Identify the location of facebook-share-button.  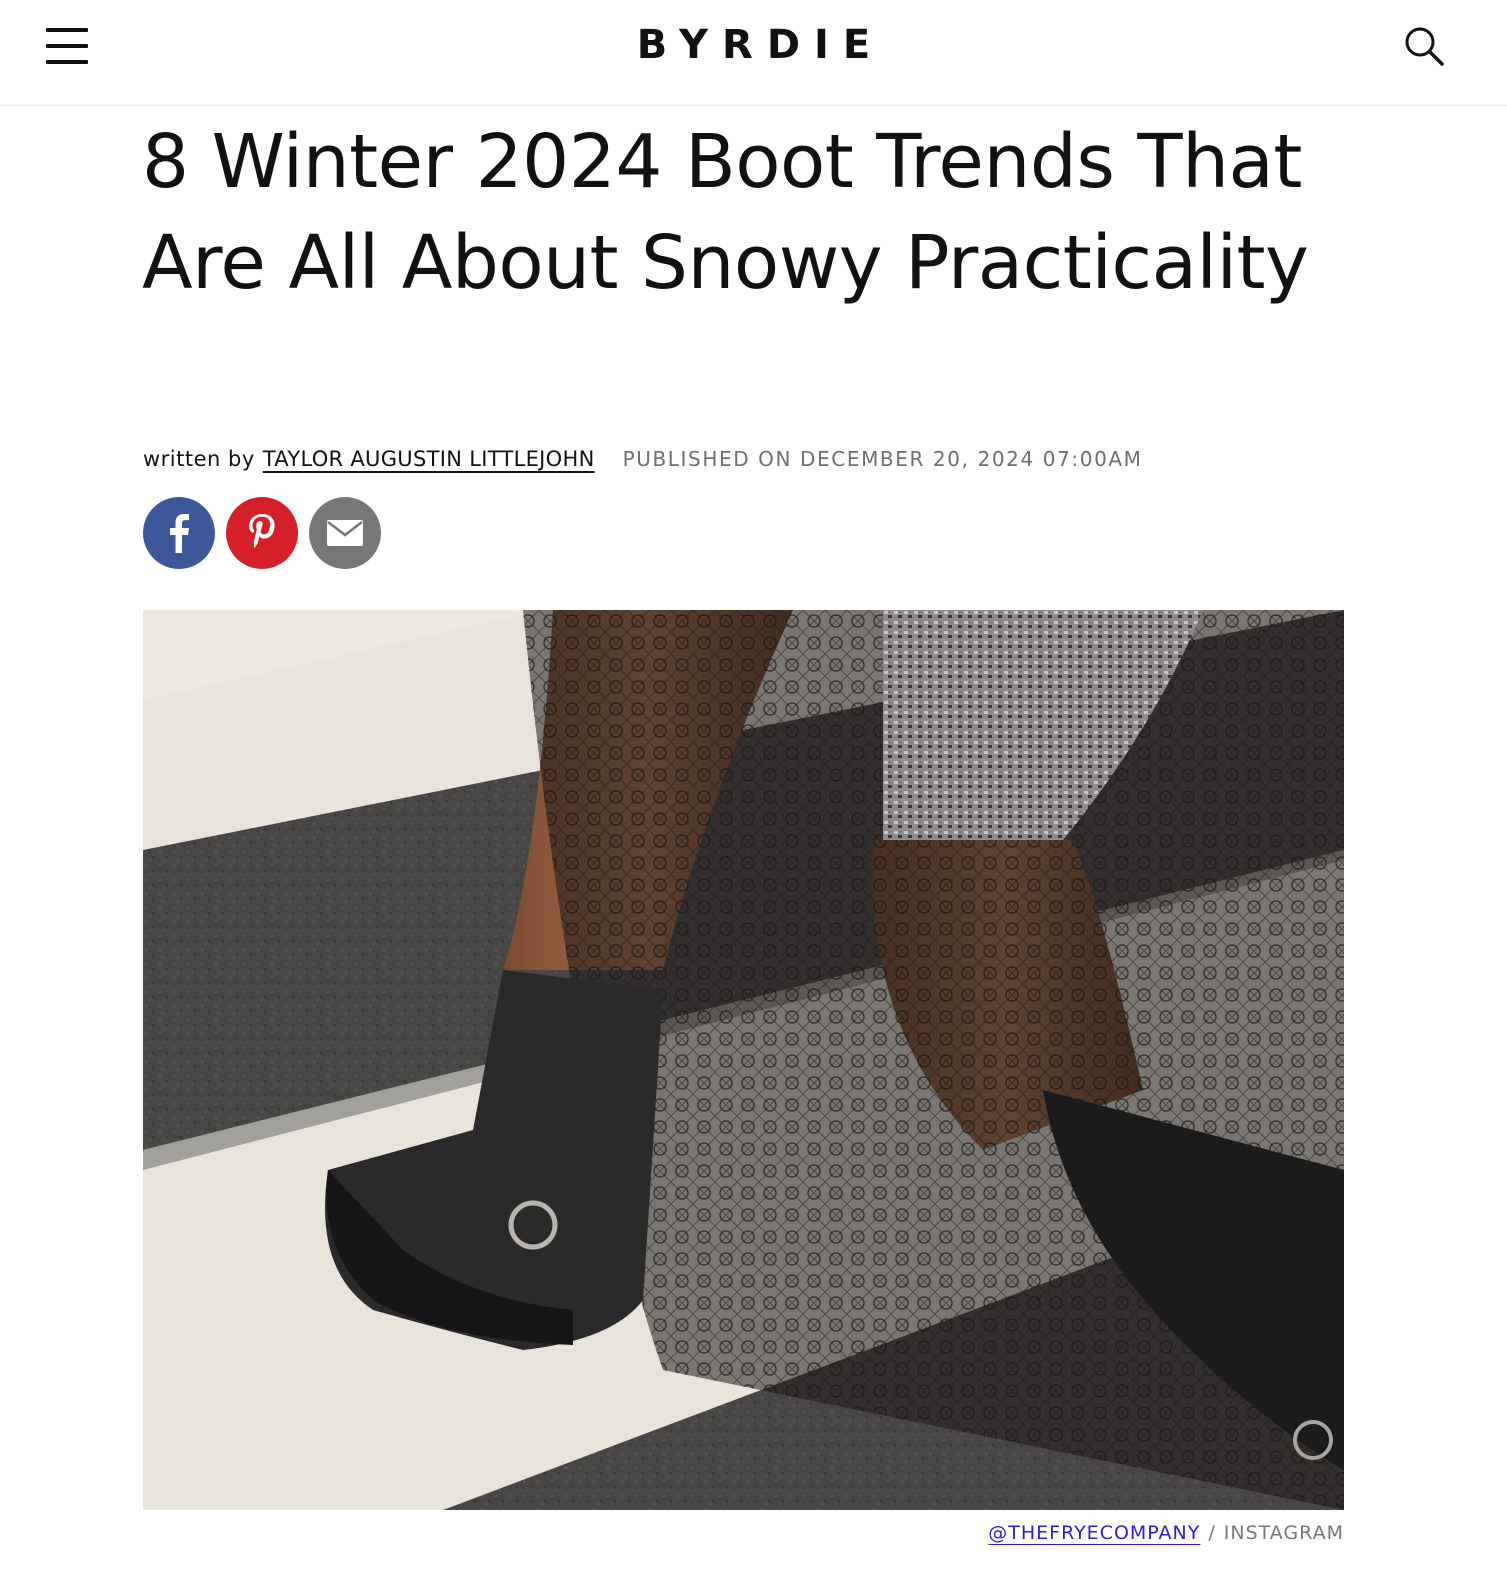
(179, 533).